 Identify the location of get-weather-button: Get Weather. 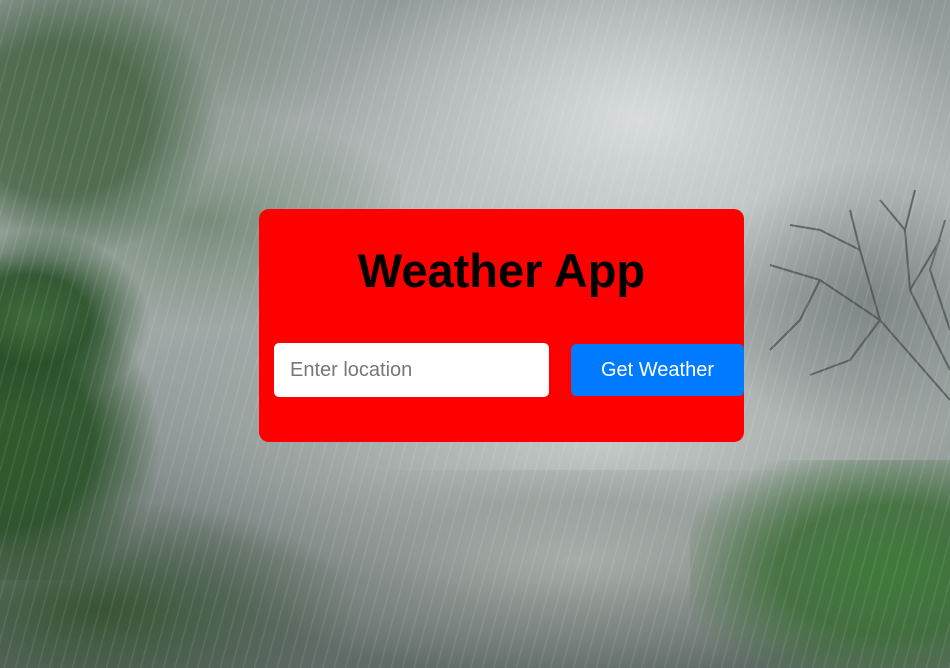
(657, 370).